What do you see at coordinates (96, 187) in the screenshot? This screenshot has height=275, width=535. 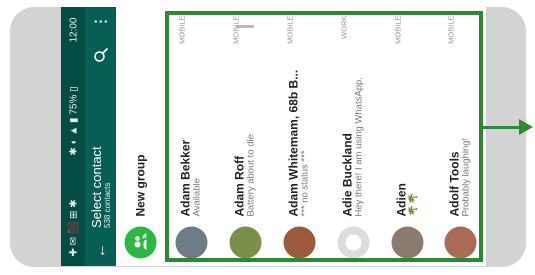 I see `page-title: Select contact` at bounding box center [96, 187].